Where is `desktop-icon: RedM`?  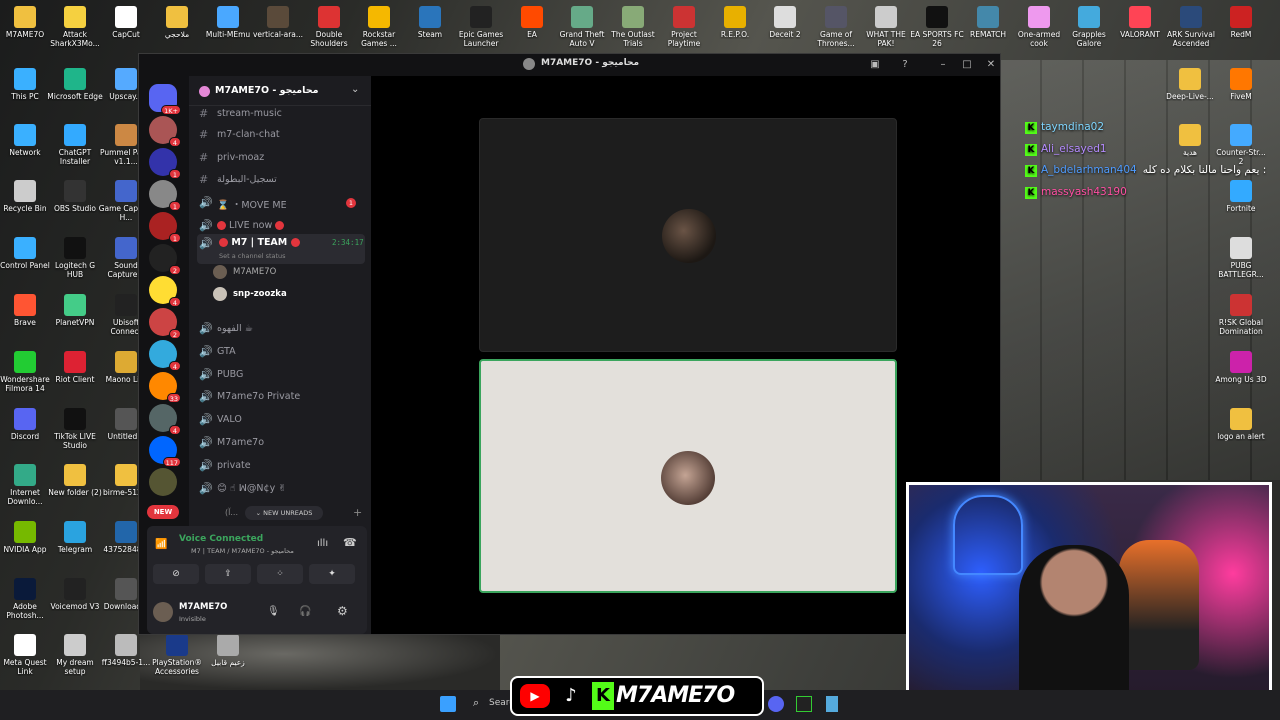
desktop-icon: RedM is located at coordinates (1241, 28).